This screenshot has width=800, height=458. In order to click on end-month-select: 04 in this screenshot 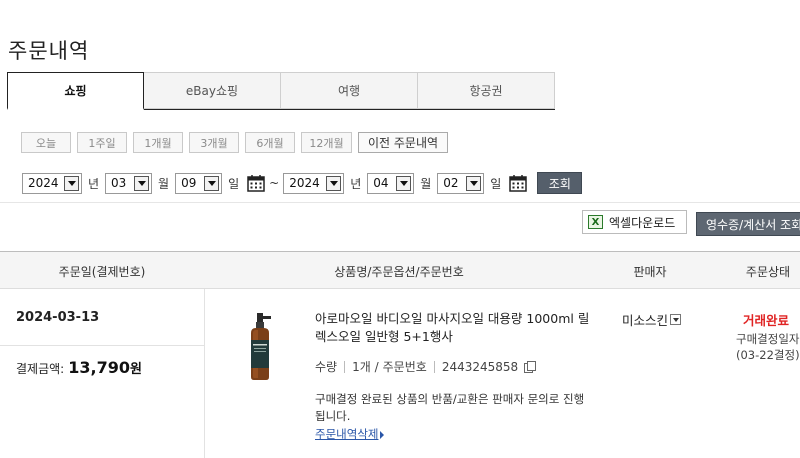, I will do `click(391, 183)`.